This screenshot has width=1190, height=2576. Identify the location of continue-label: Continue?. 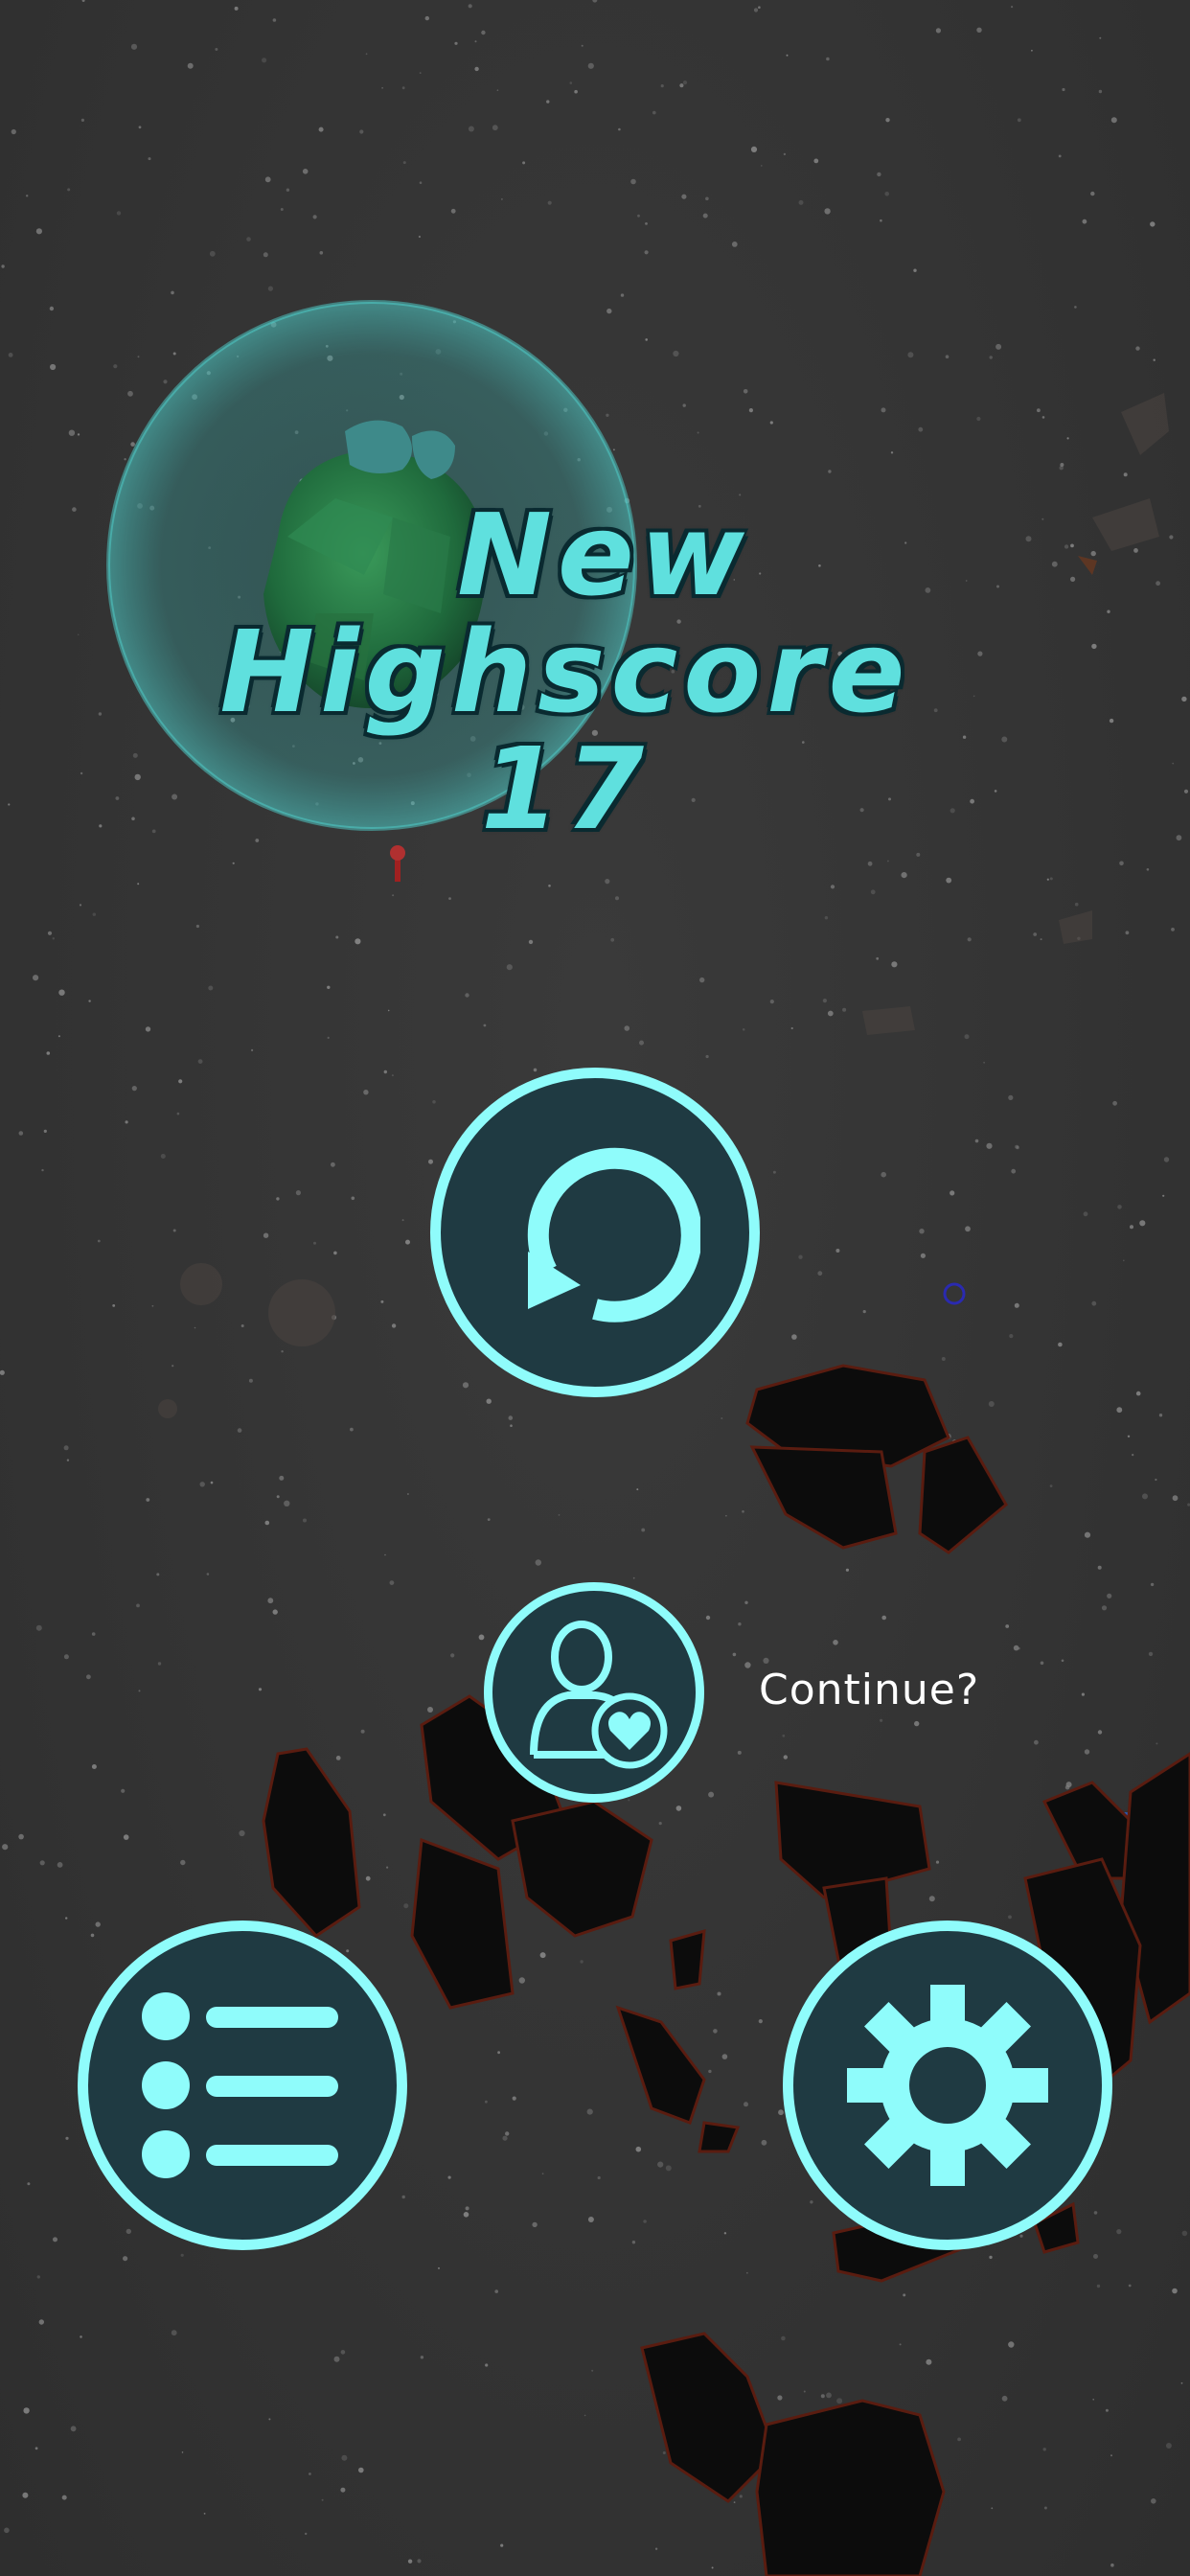
(870, 1690).